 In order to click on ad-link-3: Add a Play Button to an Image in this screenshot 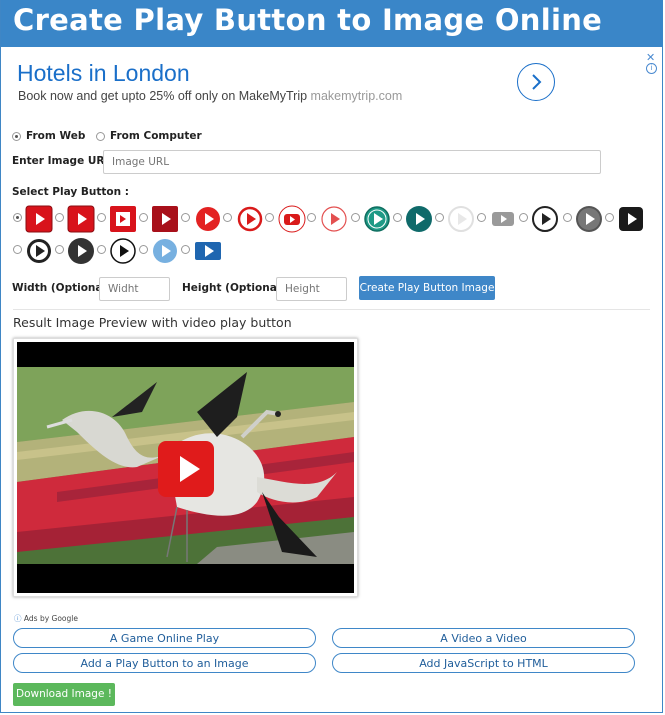, I will do `click(164, 663)`.